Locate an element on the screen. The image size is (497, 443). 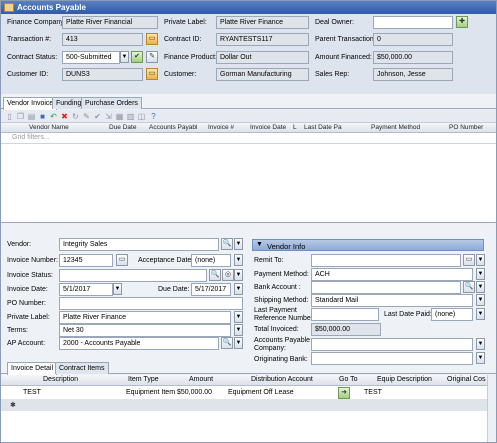
col-equip-description: Equip Description is located at coordinates (404, 379).